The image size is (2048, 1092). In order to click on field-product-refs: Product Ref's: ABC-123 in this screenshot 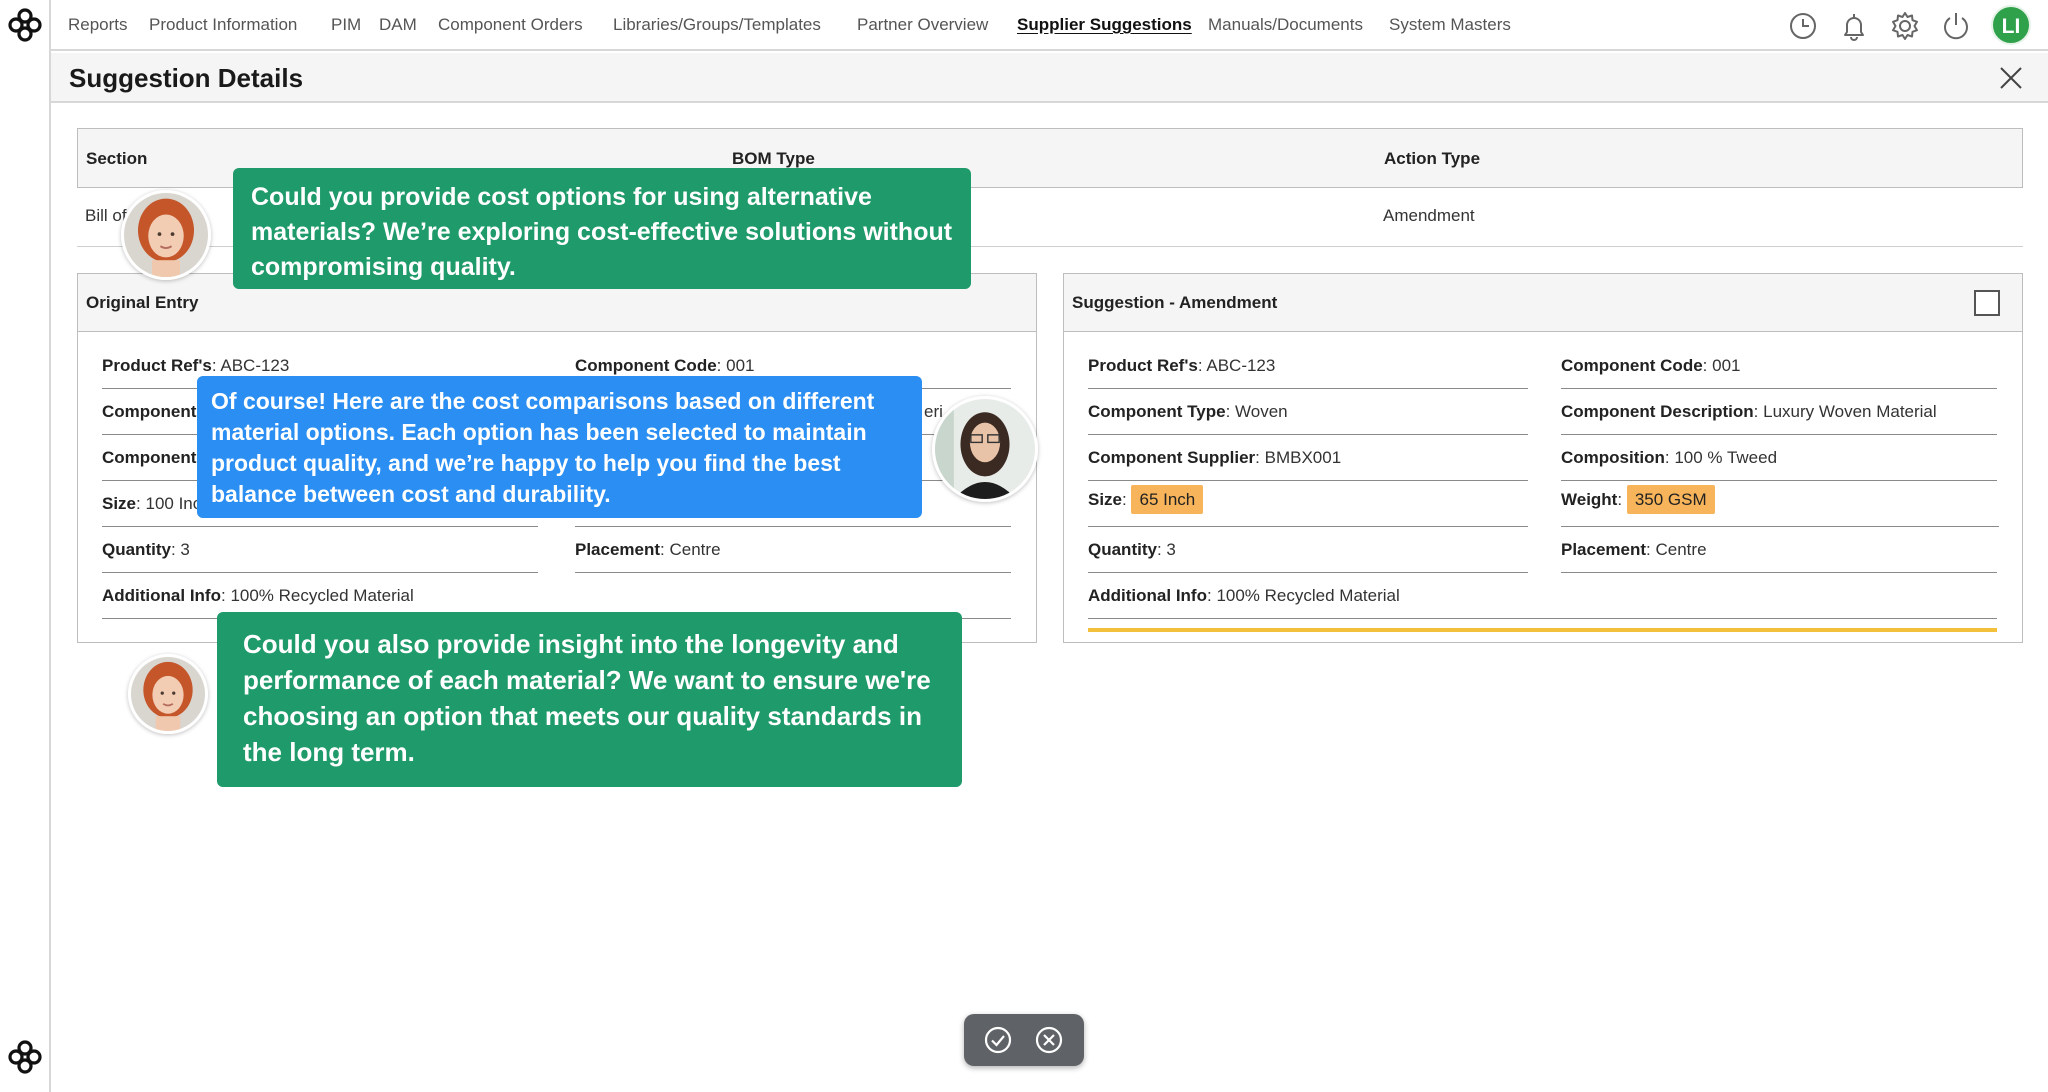, I will do `click(1308, 366)`.